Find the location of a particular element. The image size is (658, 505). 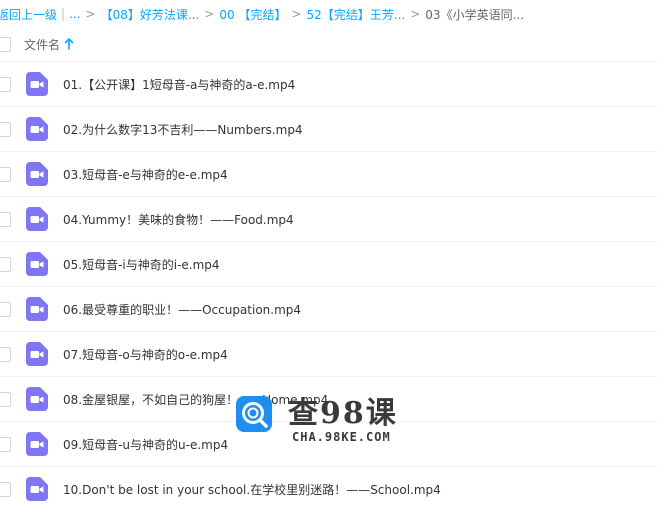

back-link: 返回上一级 is located at coordinates (28, 14).